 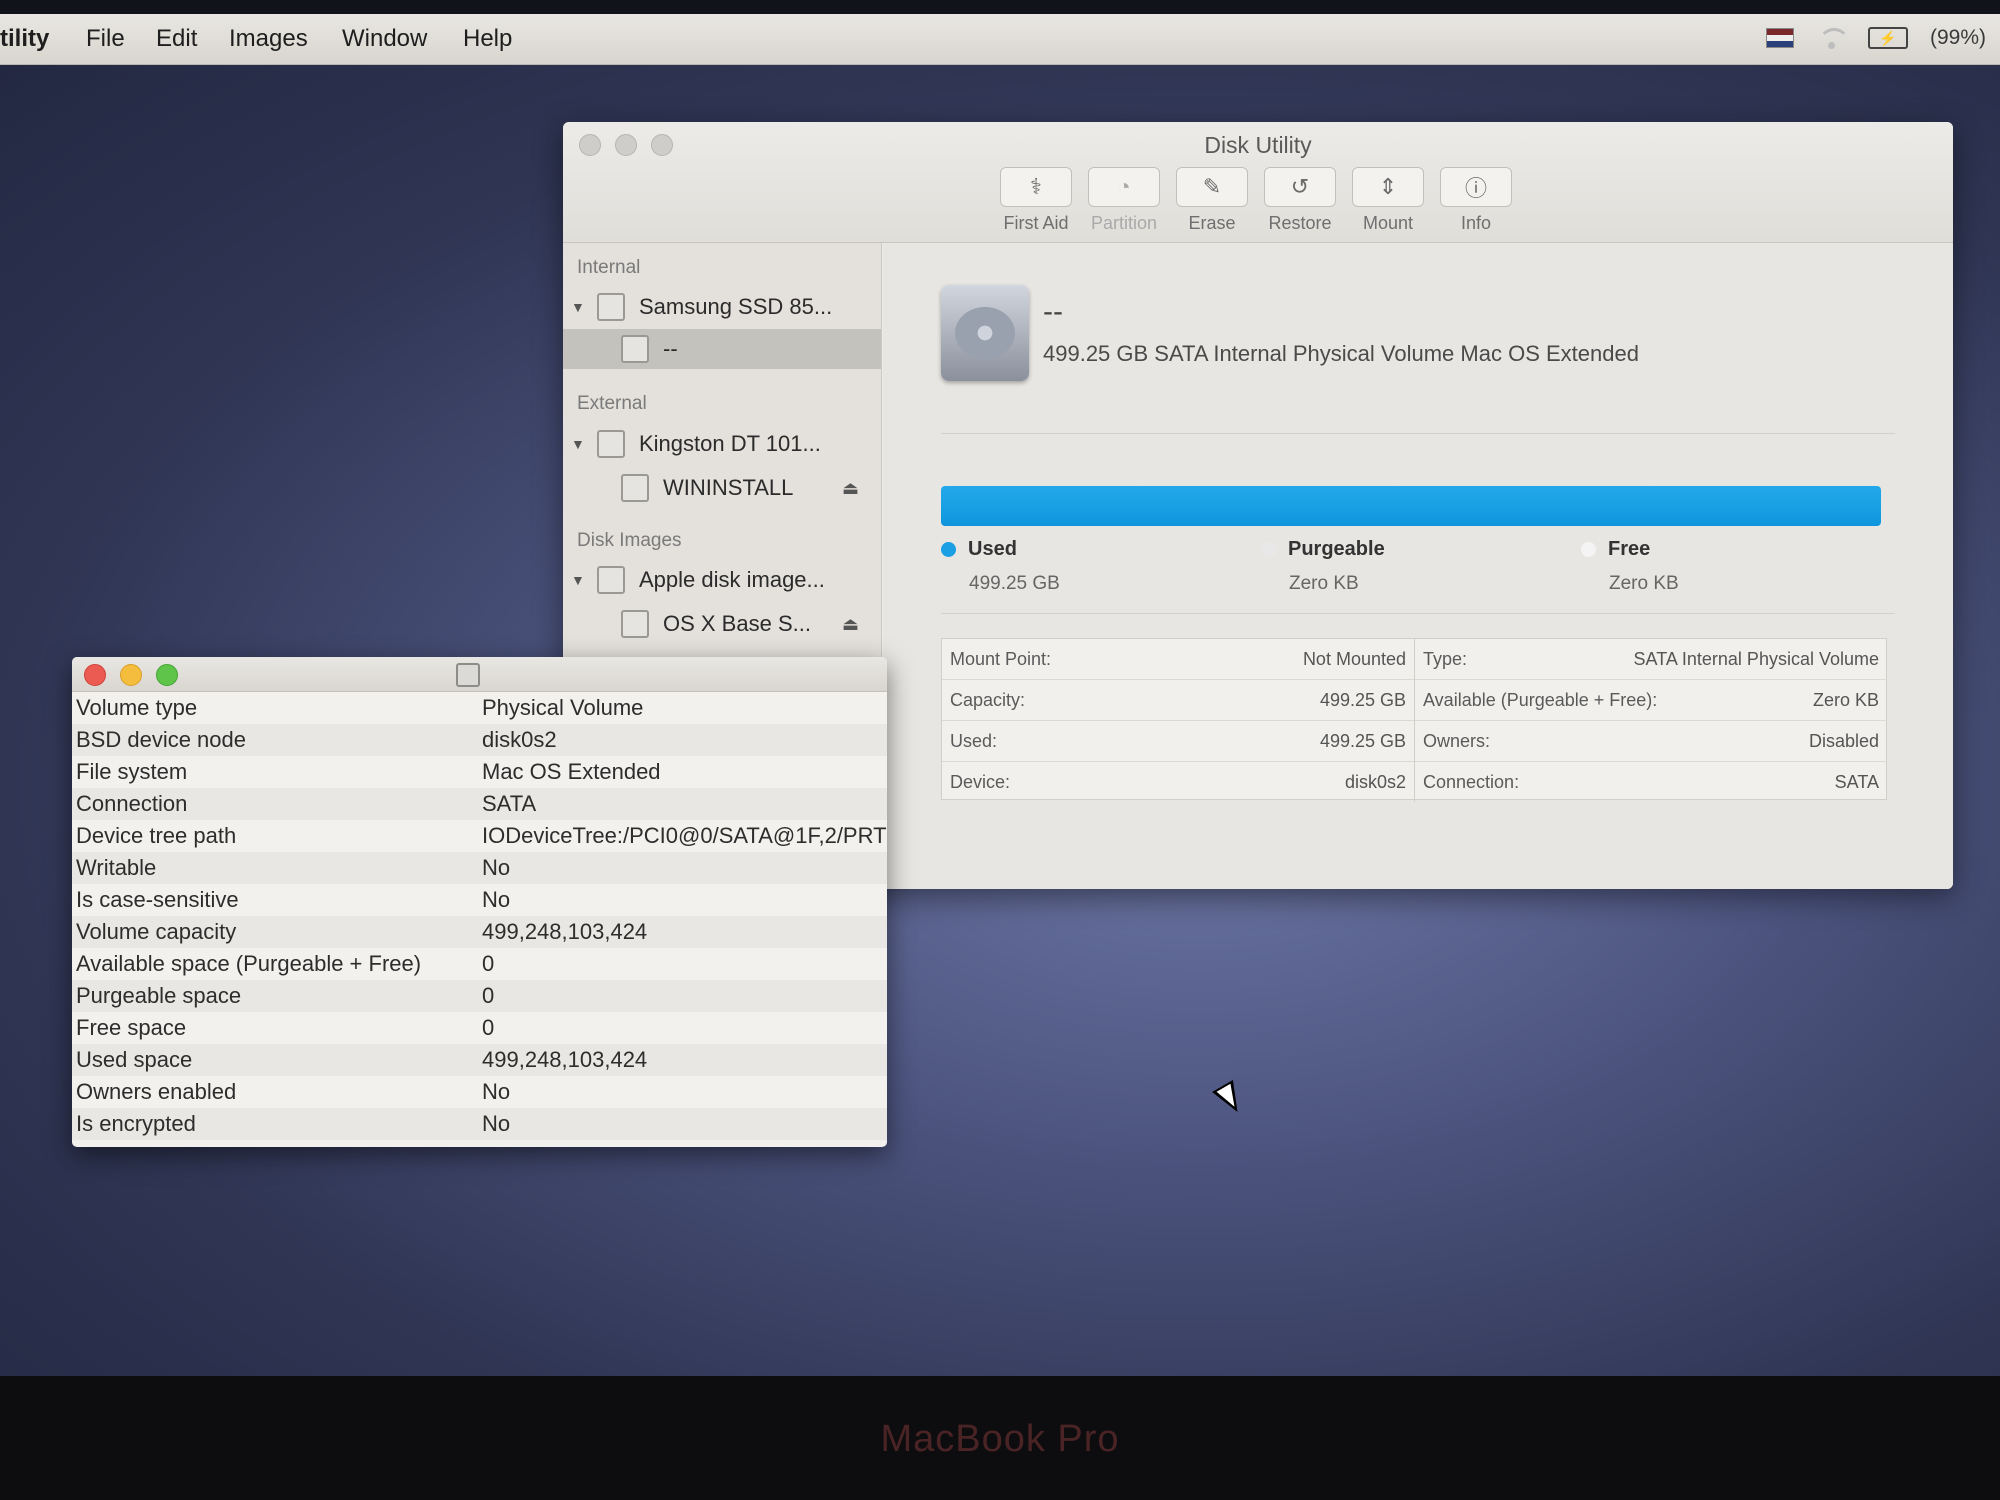 What do you see at coordinates (268, 39) in the screenshot?
I see `menu-images: Images` at bounding box center [268, 39].